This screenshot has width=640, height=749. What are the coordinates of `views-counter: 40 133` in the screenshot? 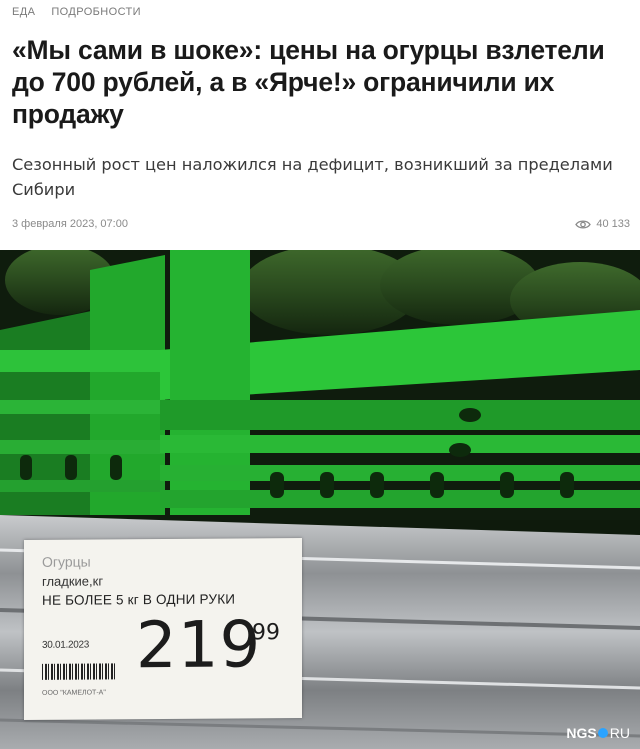 It's located at (602, 224).